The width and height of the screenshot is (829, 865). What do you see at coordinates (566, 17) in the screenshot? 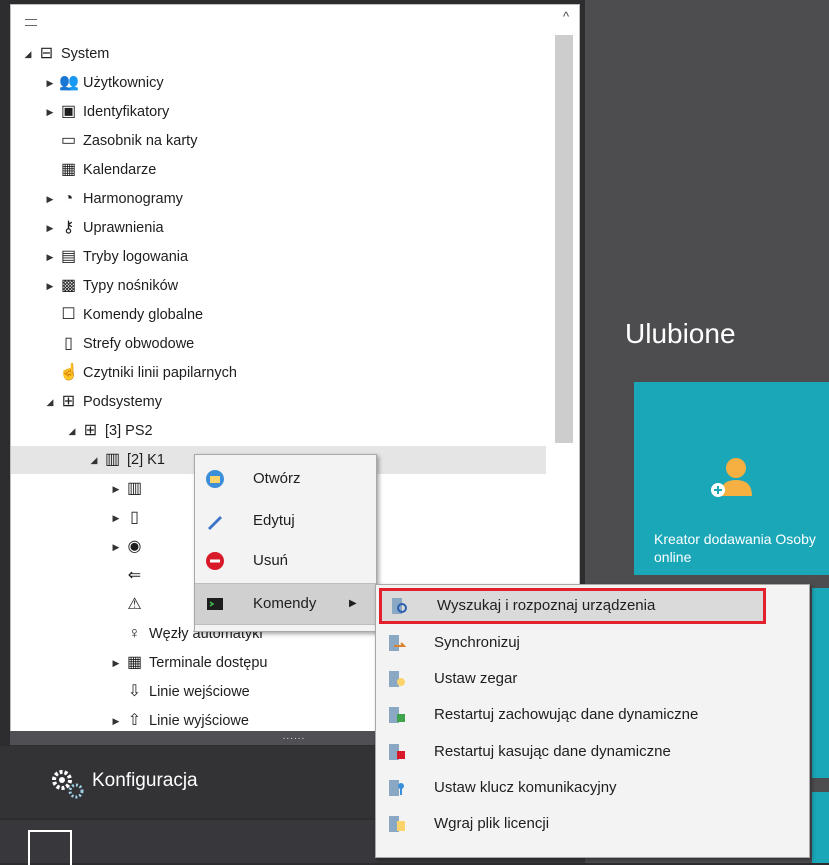
I see `scroll-up-button: ^` at bounding box center [566, 17].